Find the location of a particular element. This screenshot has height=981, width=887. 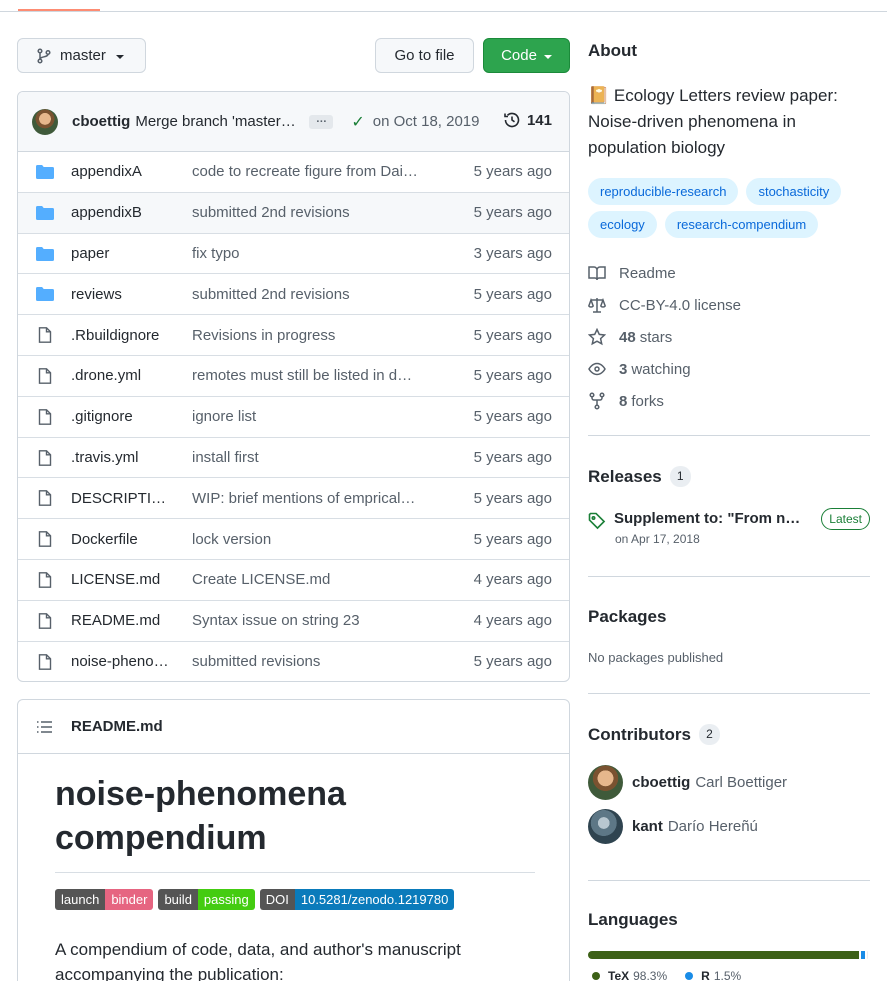

license-link: CC-BY-4.0 license is located at coordinates (664, 305).